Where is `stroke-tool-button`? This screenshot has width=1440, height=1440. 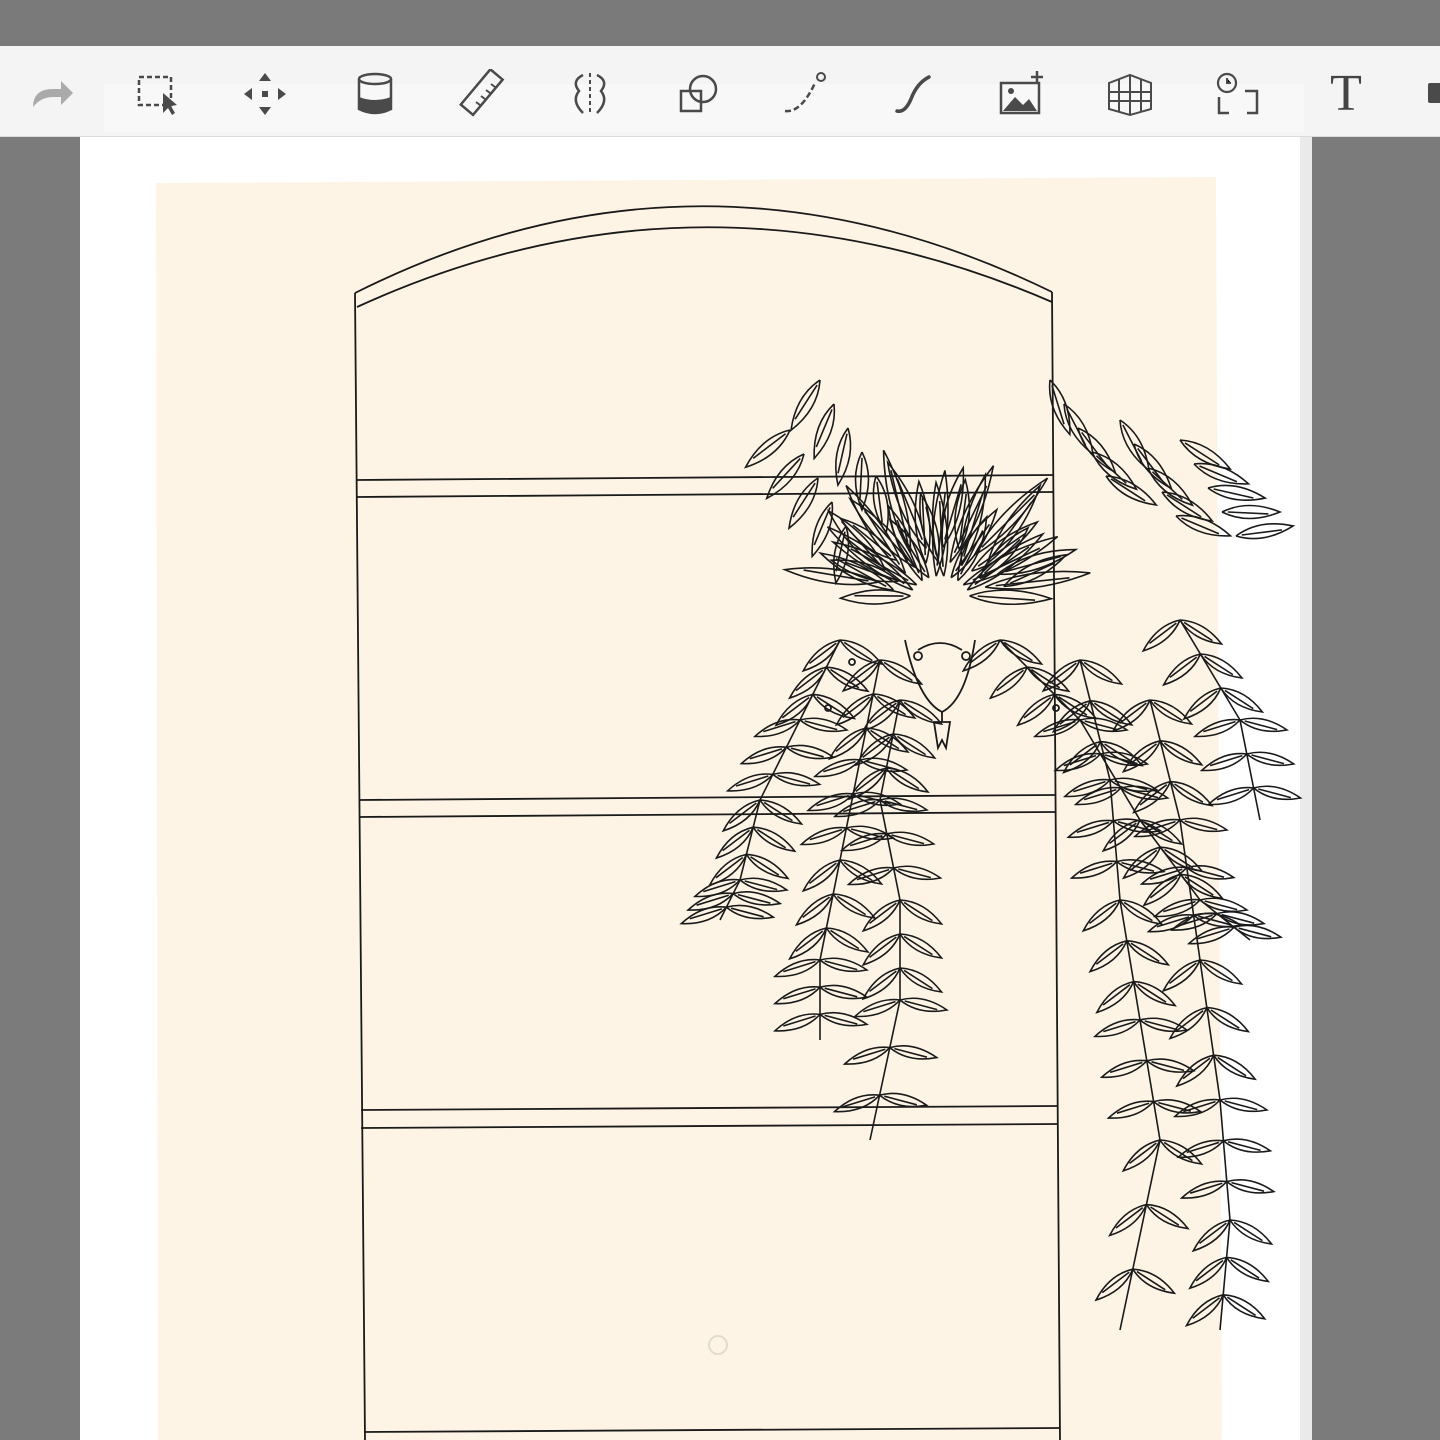 stroke-tool-button is located at coordinates (914, 94).